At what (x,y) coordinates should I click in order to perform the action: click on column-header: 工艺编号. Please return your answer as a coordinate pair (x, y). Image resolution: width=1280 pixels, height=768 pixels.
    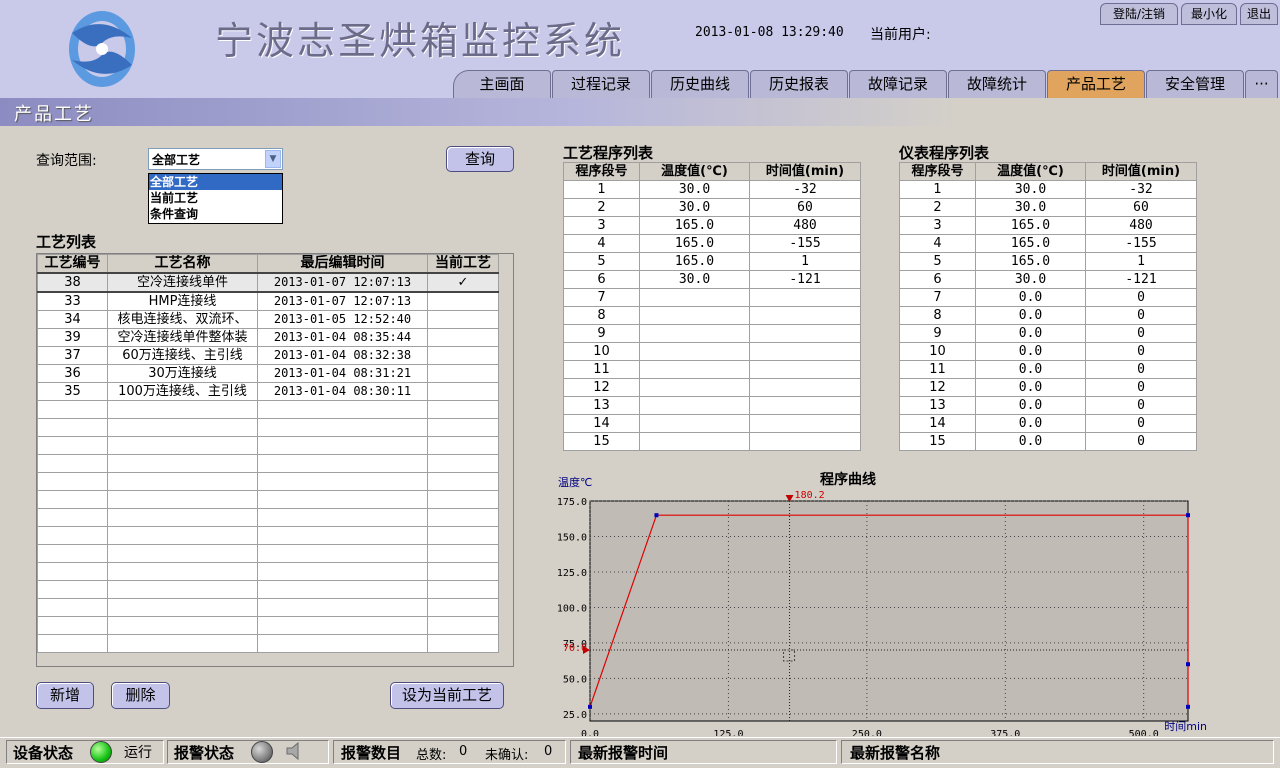
    Looking at the image, I should click on (72, 264).